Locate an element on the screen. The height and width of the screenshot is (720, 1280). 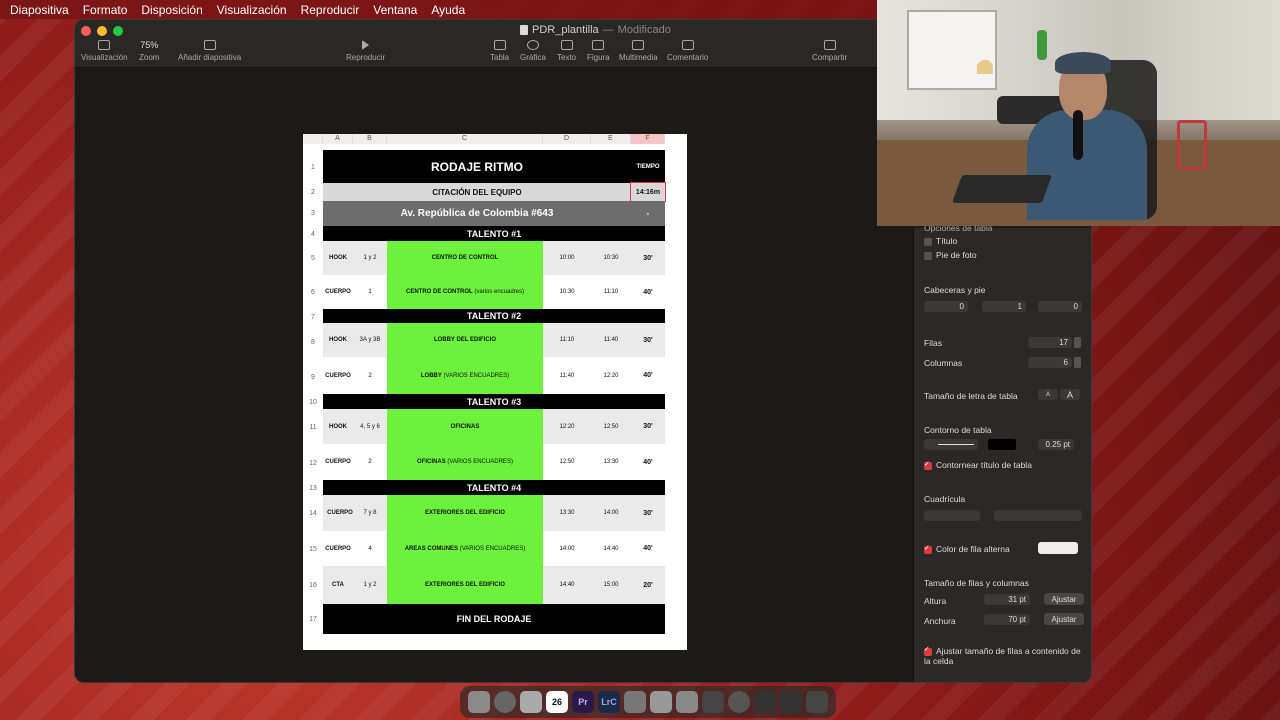
keynote-dock-icon is located at coordinates (661, 702).